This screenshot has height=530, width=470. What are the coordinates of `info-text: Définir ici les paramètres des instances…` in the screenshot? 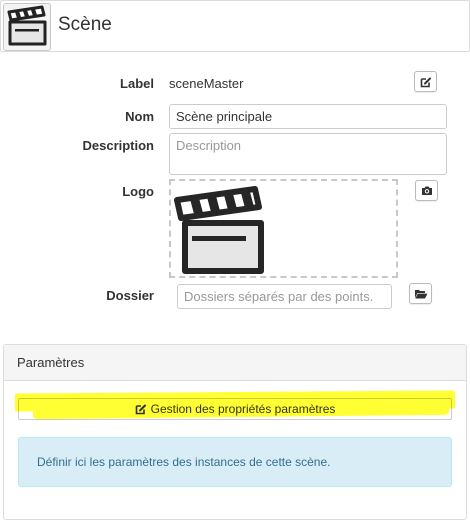 It's located at (184, 462).